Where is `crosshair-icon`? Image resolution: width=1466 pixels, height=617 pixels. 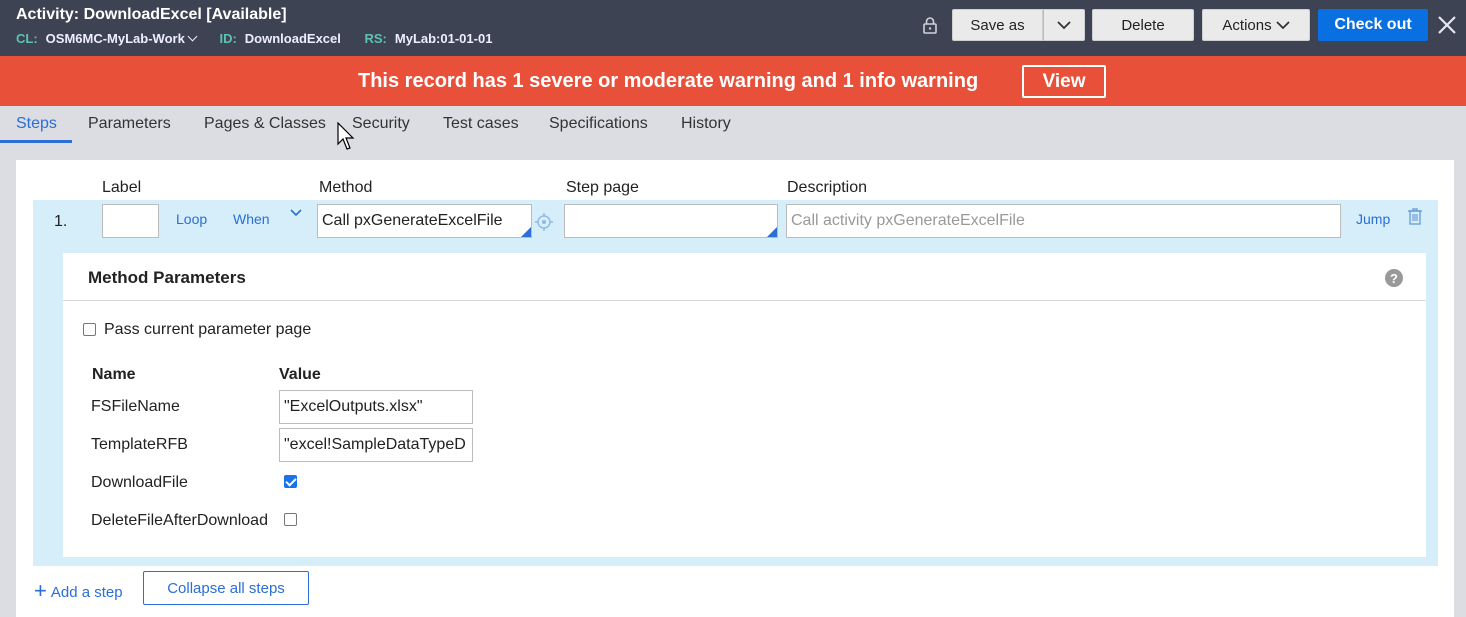
crosshair-icon is located at coordinates (544, 222).